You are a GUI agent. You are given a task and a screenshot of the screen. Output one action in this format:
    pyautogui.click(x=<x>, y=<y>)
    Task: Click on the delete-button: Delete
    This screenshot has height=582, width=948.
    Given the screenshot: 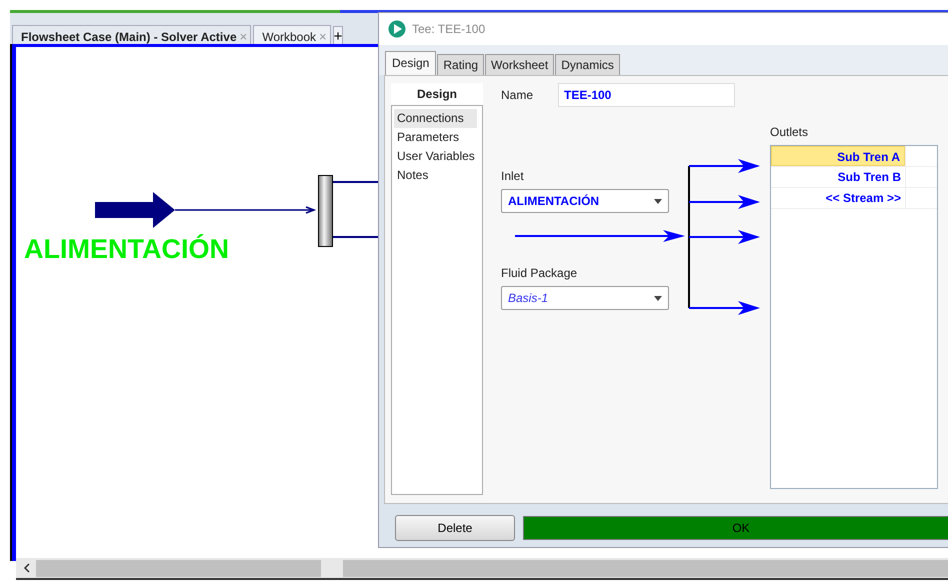 What is the action you would take?
    pyautogui.click(x=455, y=528)
    